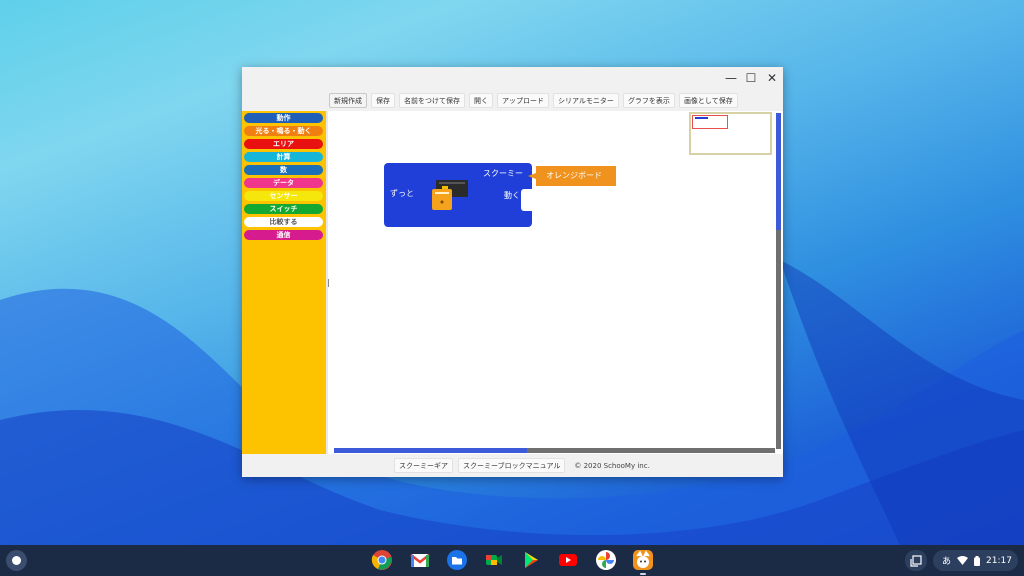  What do you see at coordinates (383, 100) in the screenshot?
I see `save-button: 保存` at bounding box center [383, 100].